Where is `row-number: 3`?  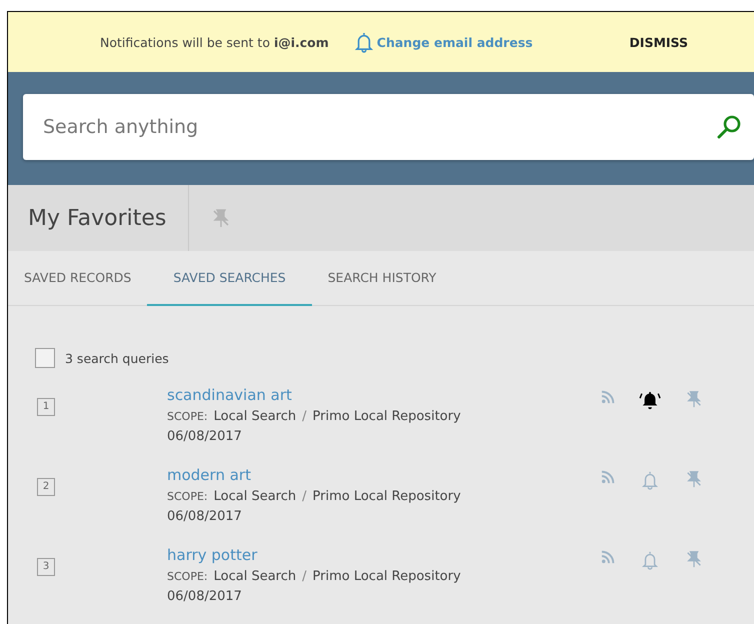
row-number: 3 is located at coordinates (46, 567).